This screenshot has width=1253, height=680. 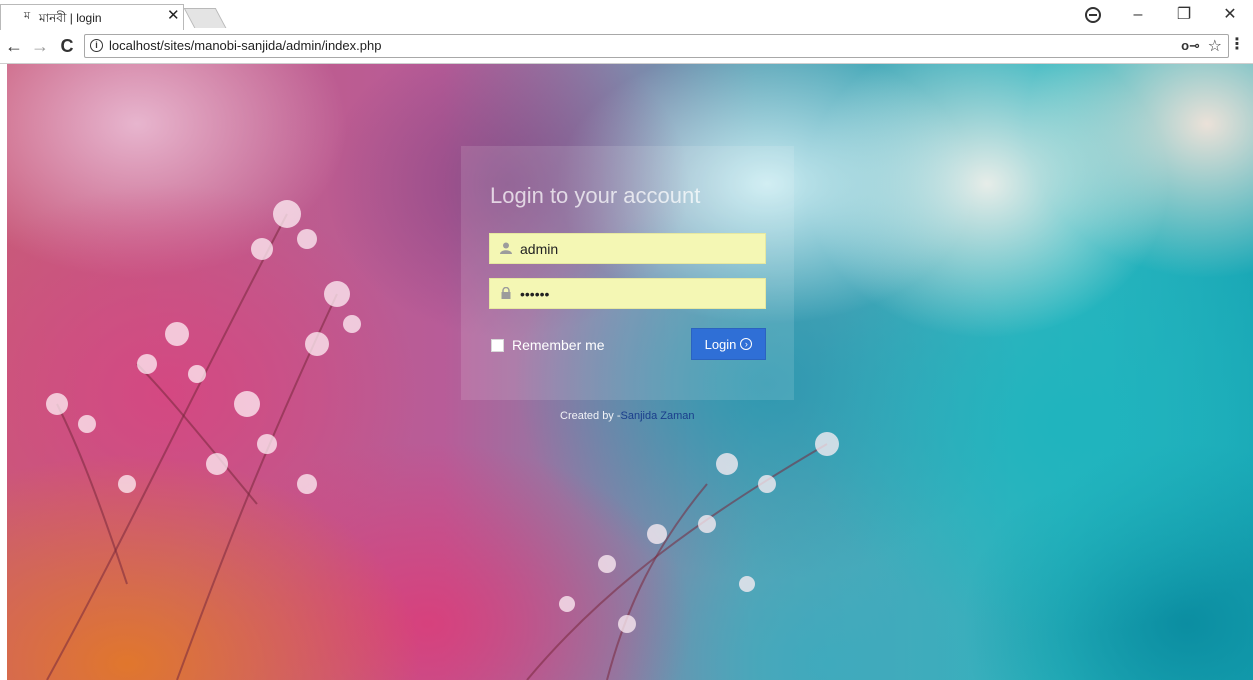 What do you see at coordinates (173, 16) in the screenshot?
I see `tab-close-icon: ✕` at bounding box center [173, 16].